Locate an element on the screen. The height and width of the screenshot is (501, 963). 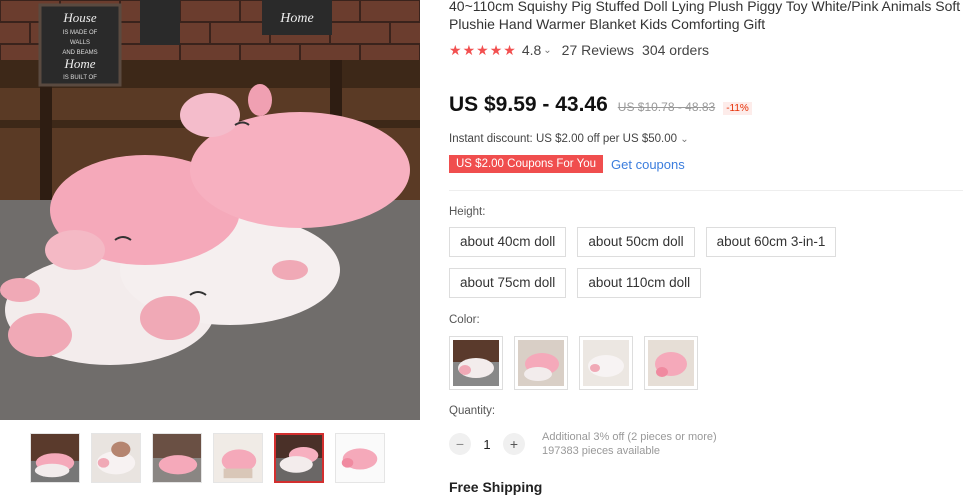
quantity-label: Quantity: is located at coordinates (472, 411).